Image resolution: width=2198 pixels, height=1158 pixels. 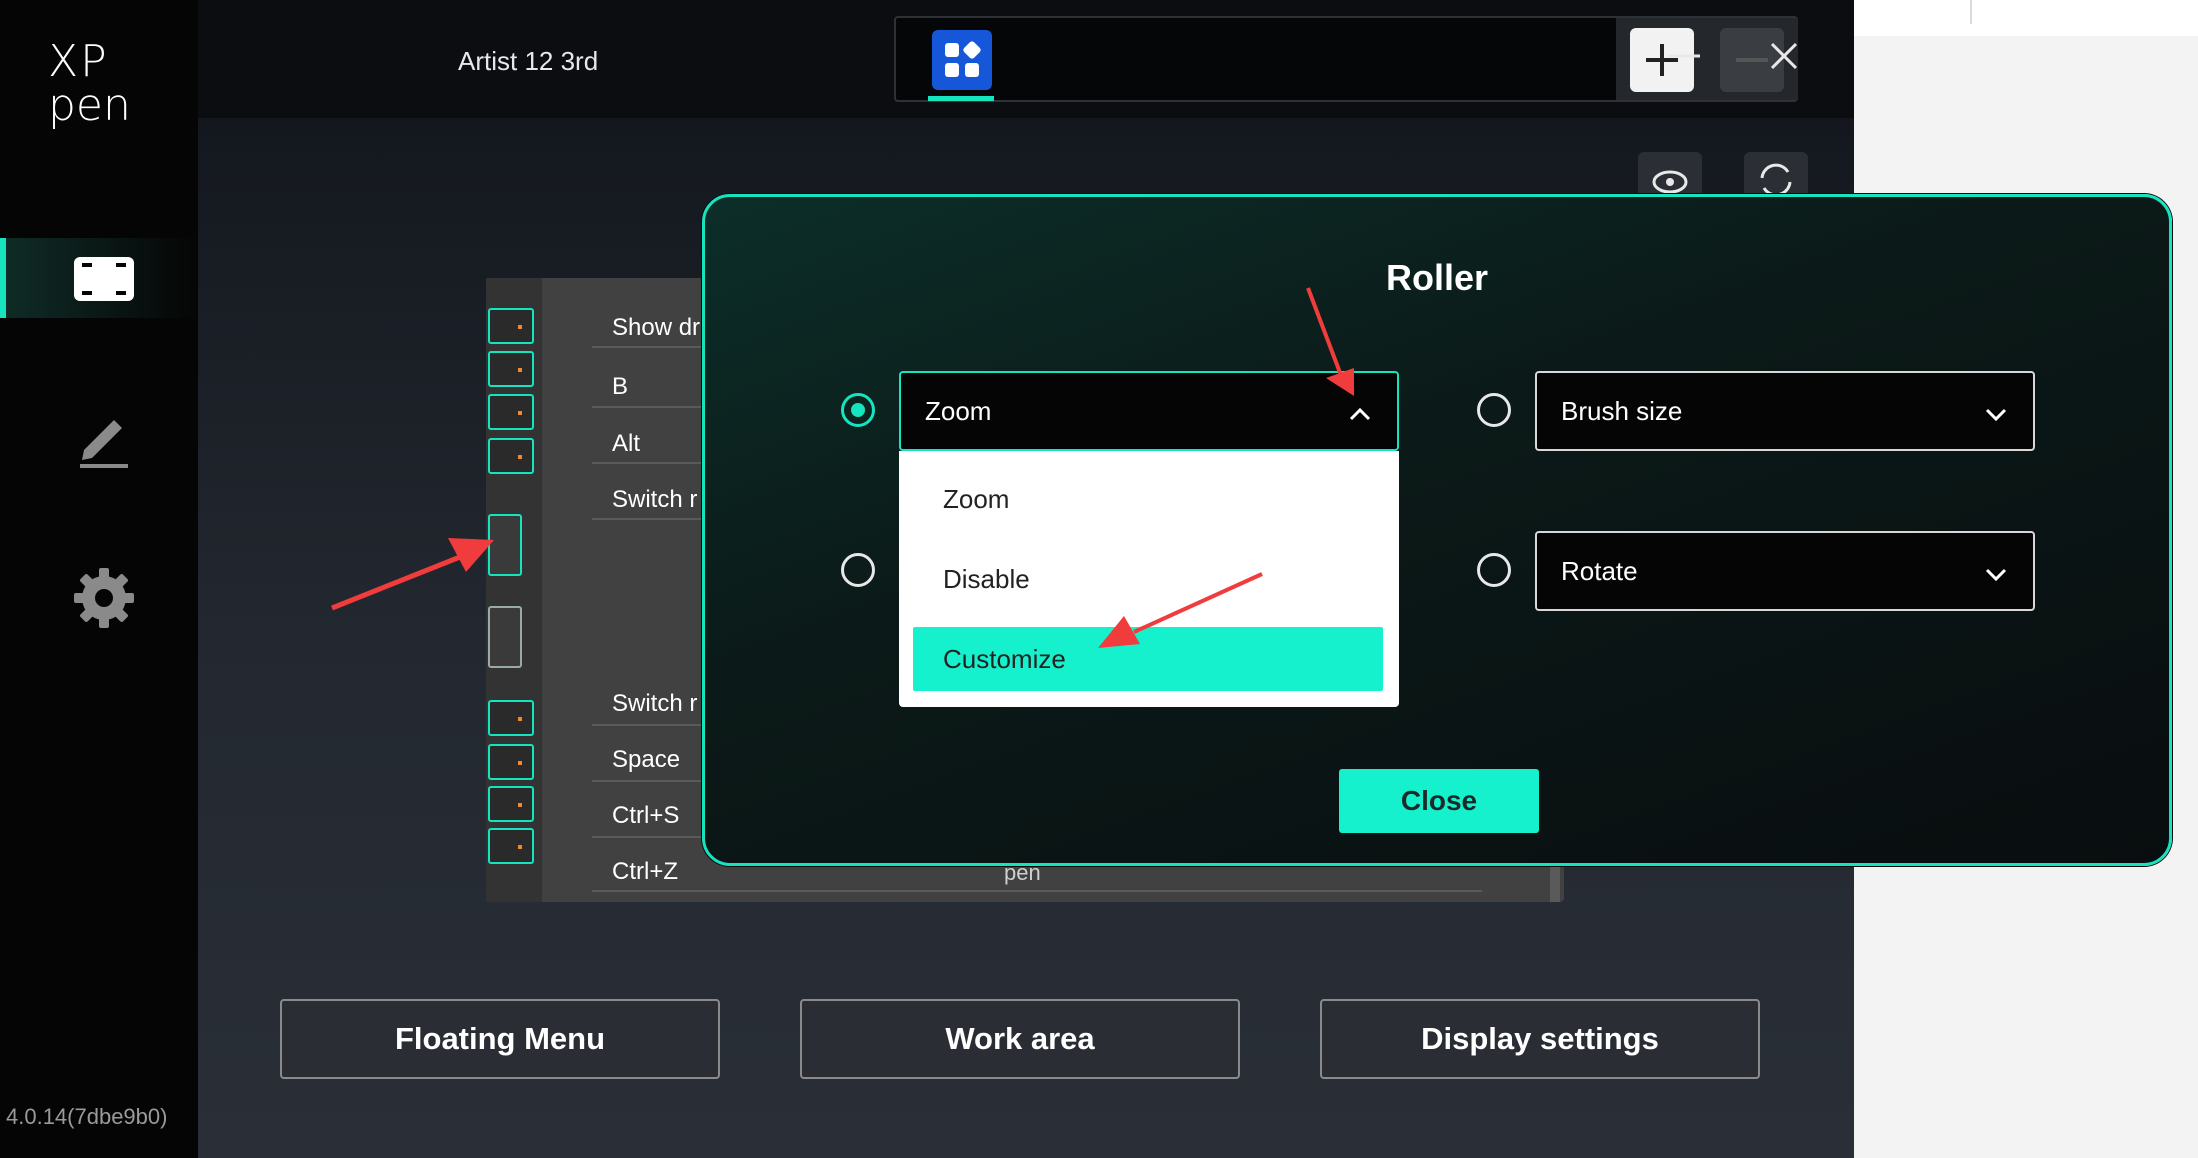 I want to click on sidebar-item-pen, so click(x=104, y=438).